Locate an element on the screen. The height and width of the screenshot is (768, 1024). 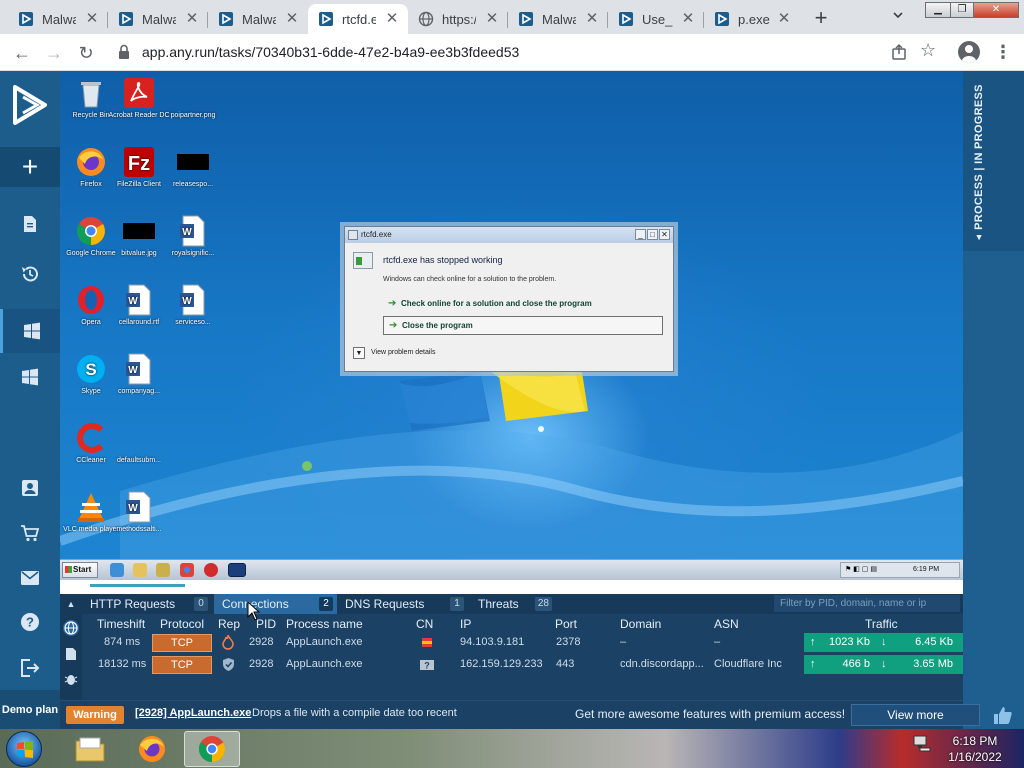
reload-icon: ↻ is located at coordinates (86, 53).